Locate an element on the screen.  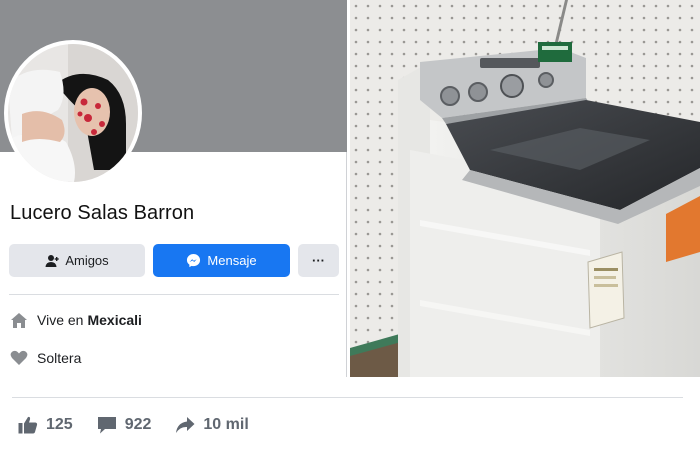
profile-name: Lucero Salas Barron is located at coordinates (102, 213).